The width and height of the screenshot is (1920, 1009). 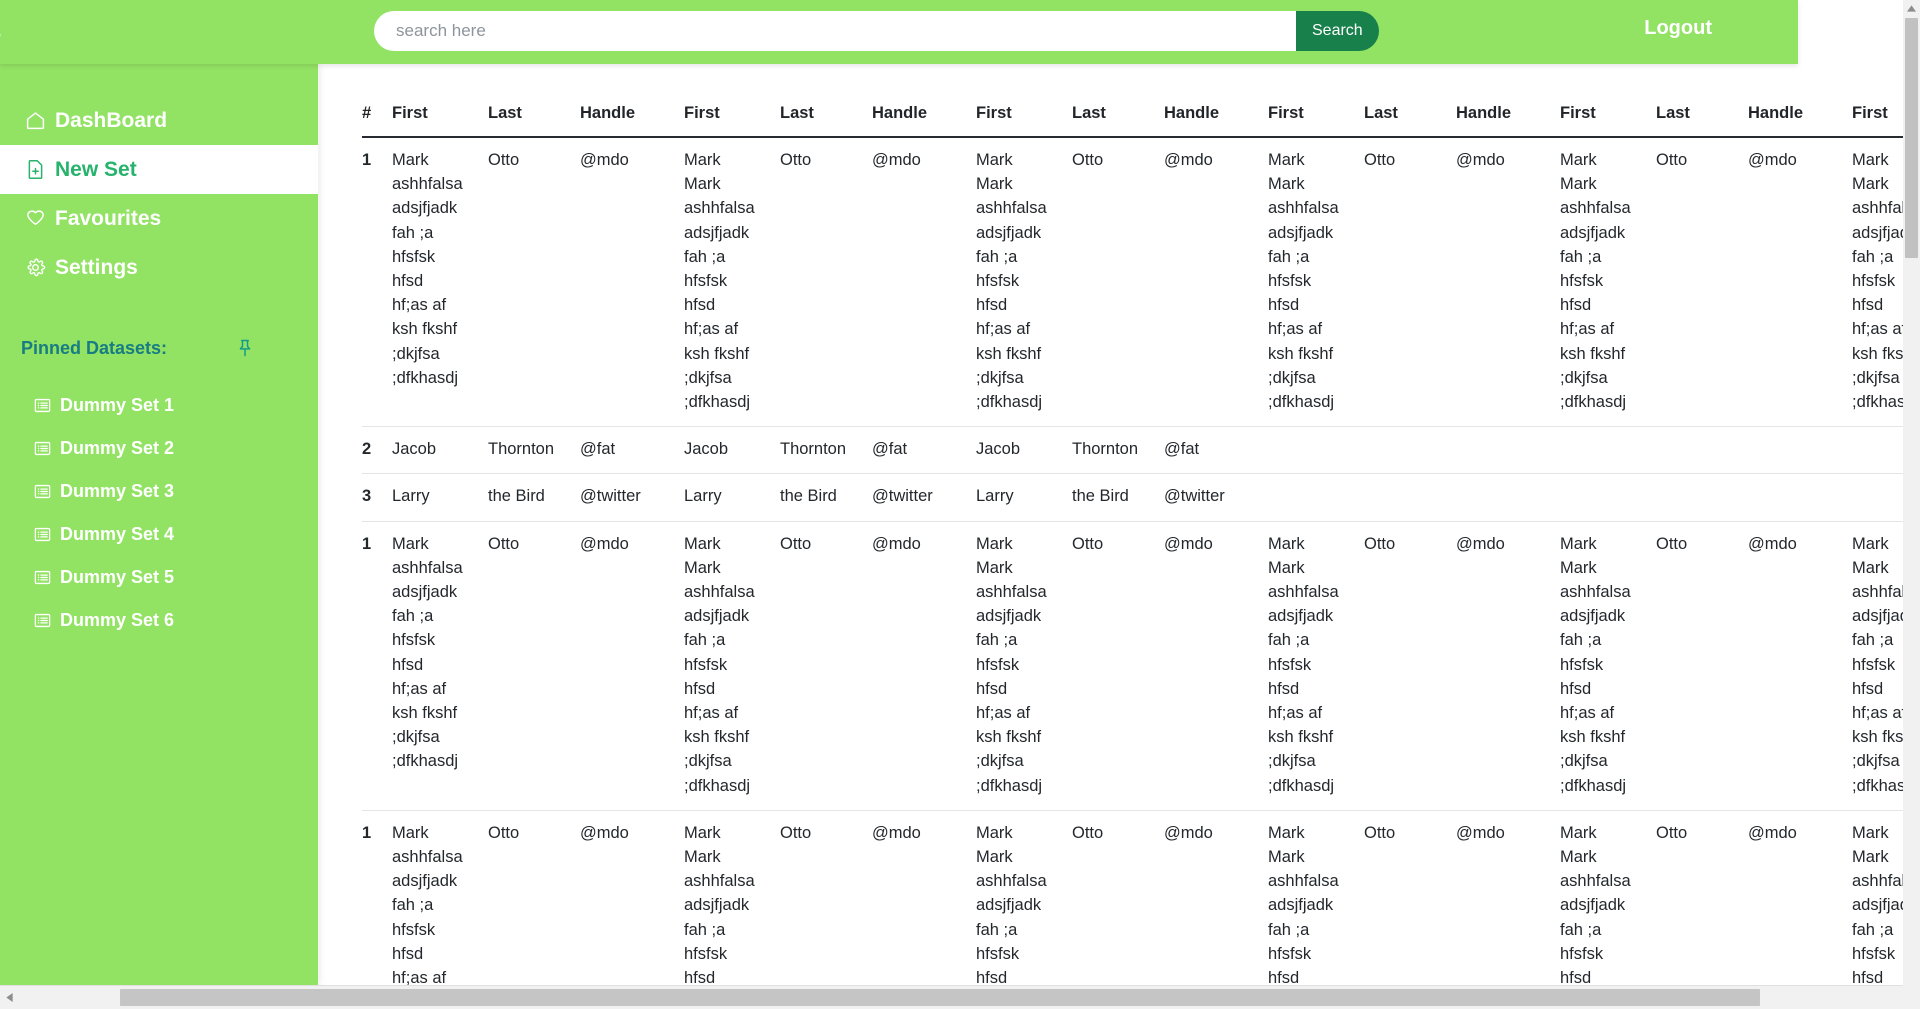 I want to click on gear-icon, so click(x=35, y=267).